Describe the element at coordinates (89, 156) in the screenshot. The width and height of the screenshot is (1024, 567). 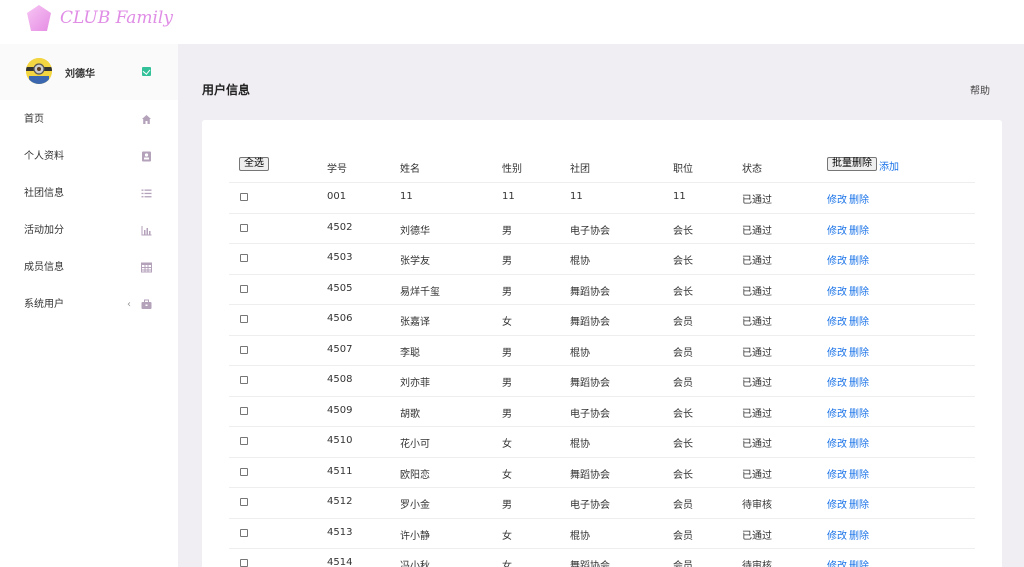
I see `sidebar-item-profile: 个人资料` at that location.